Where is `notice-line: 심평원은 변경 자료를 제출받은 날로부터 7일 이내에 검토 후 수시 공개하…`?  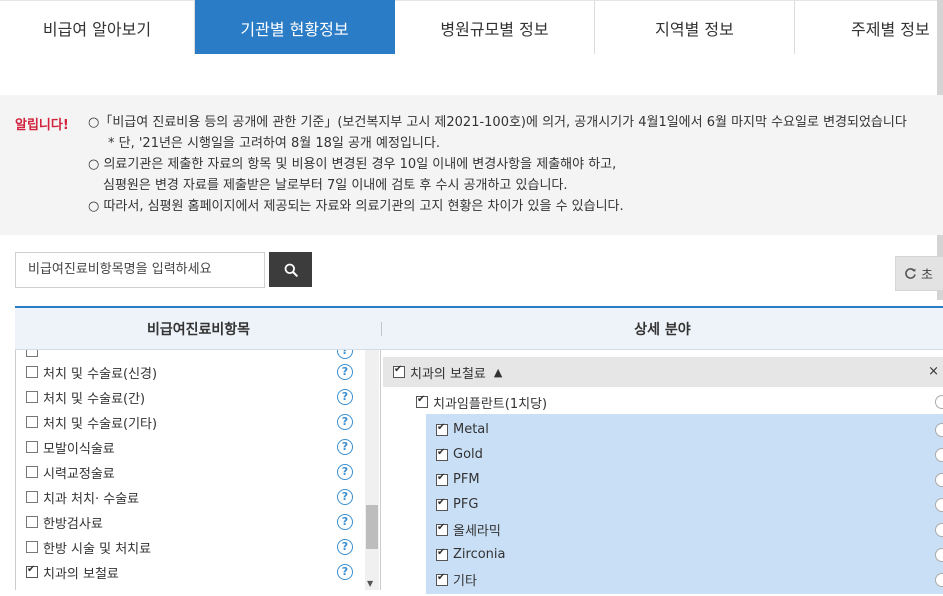 notice-line: 심평원은 변경 자료를 제출받은 날로부터 7일 이내에 검토 후 수시 공개하… is located at coordinates (335, 185).